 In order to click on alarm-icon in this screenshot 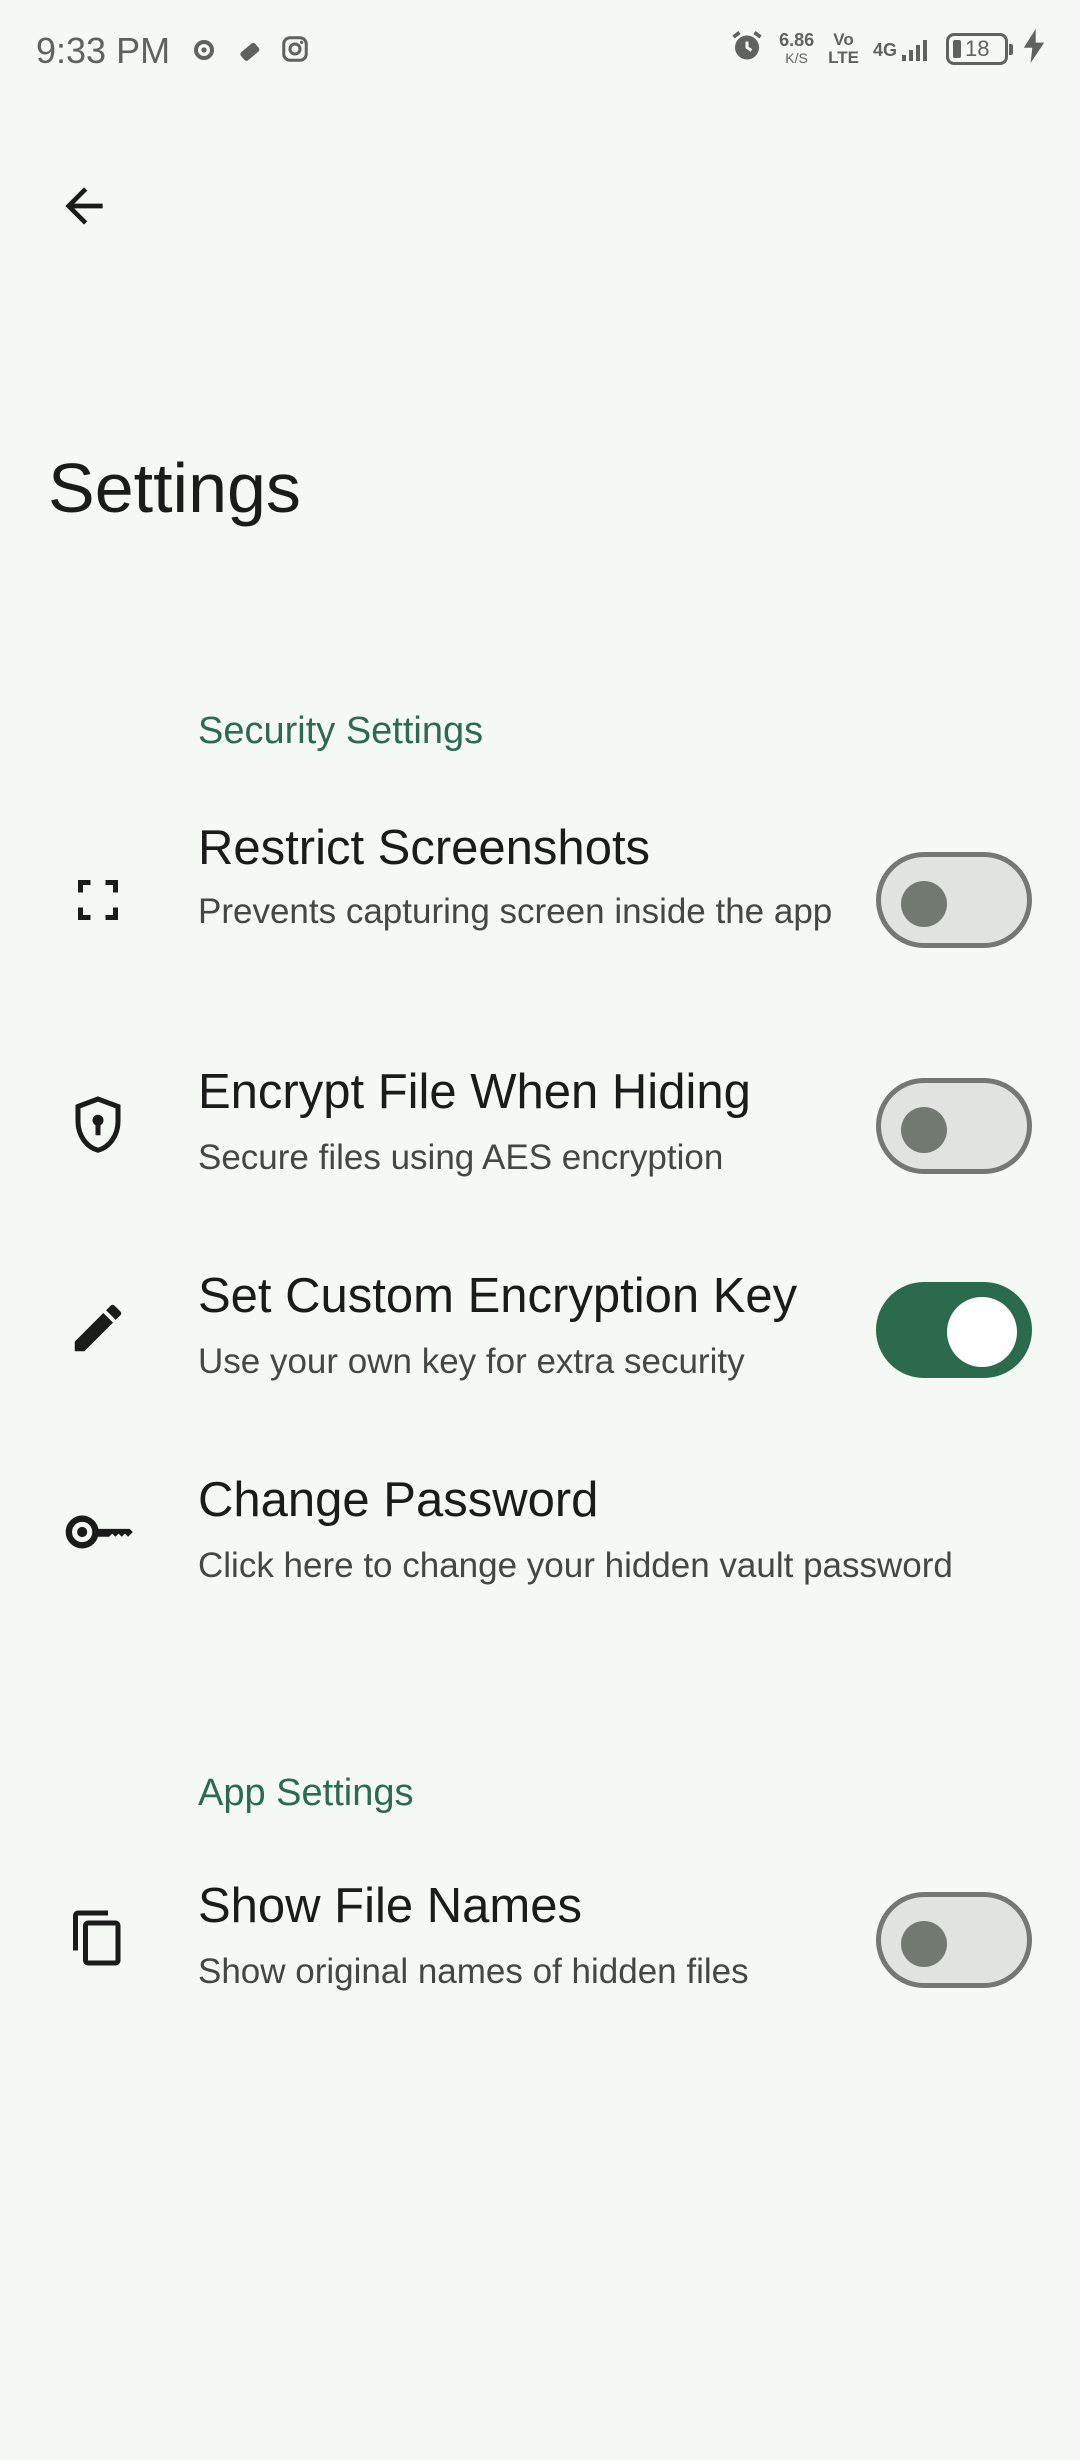, I will do `click(747, 48)`.